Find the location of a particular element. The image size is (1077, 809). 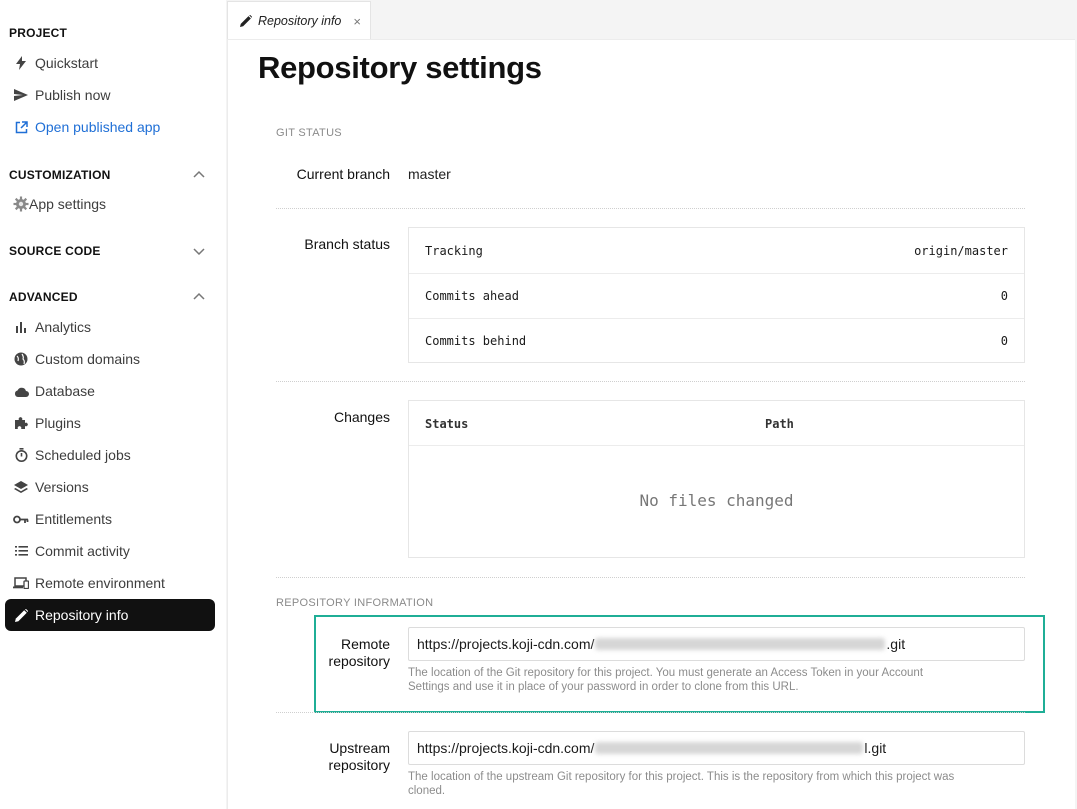

close-icon: × is located at coordinates (357, 21).